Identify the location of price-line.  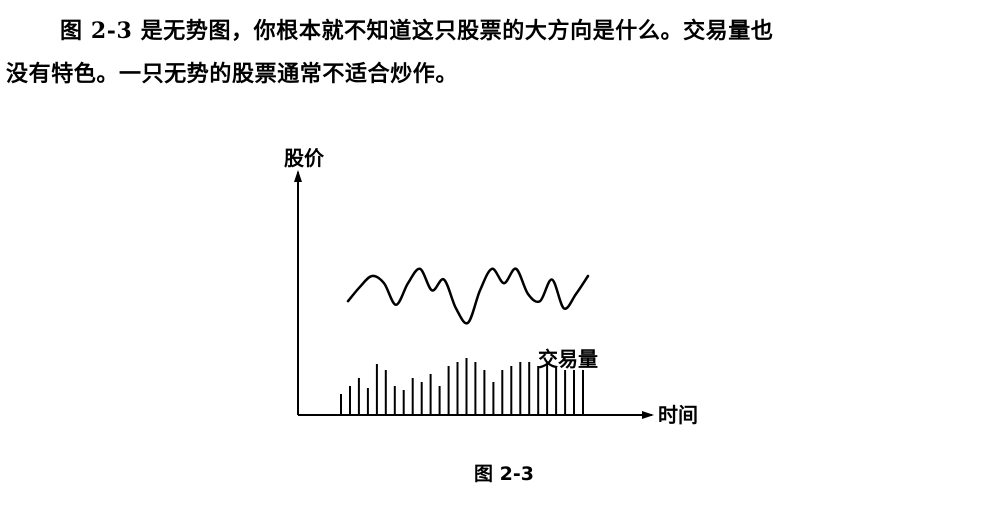
(468, 296).